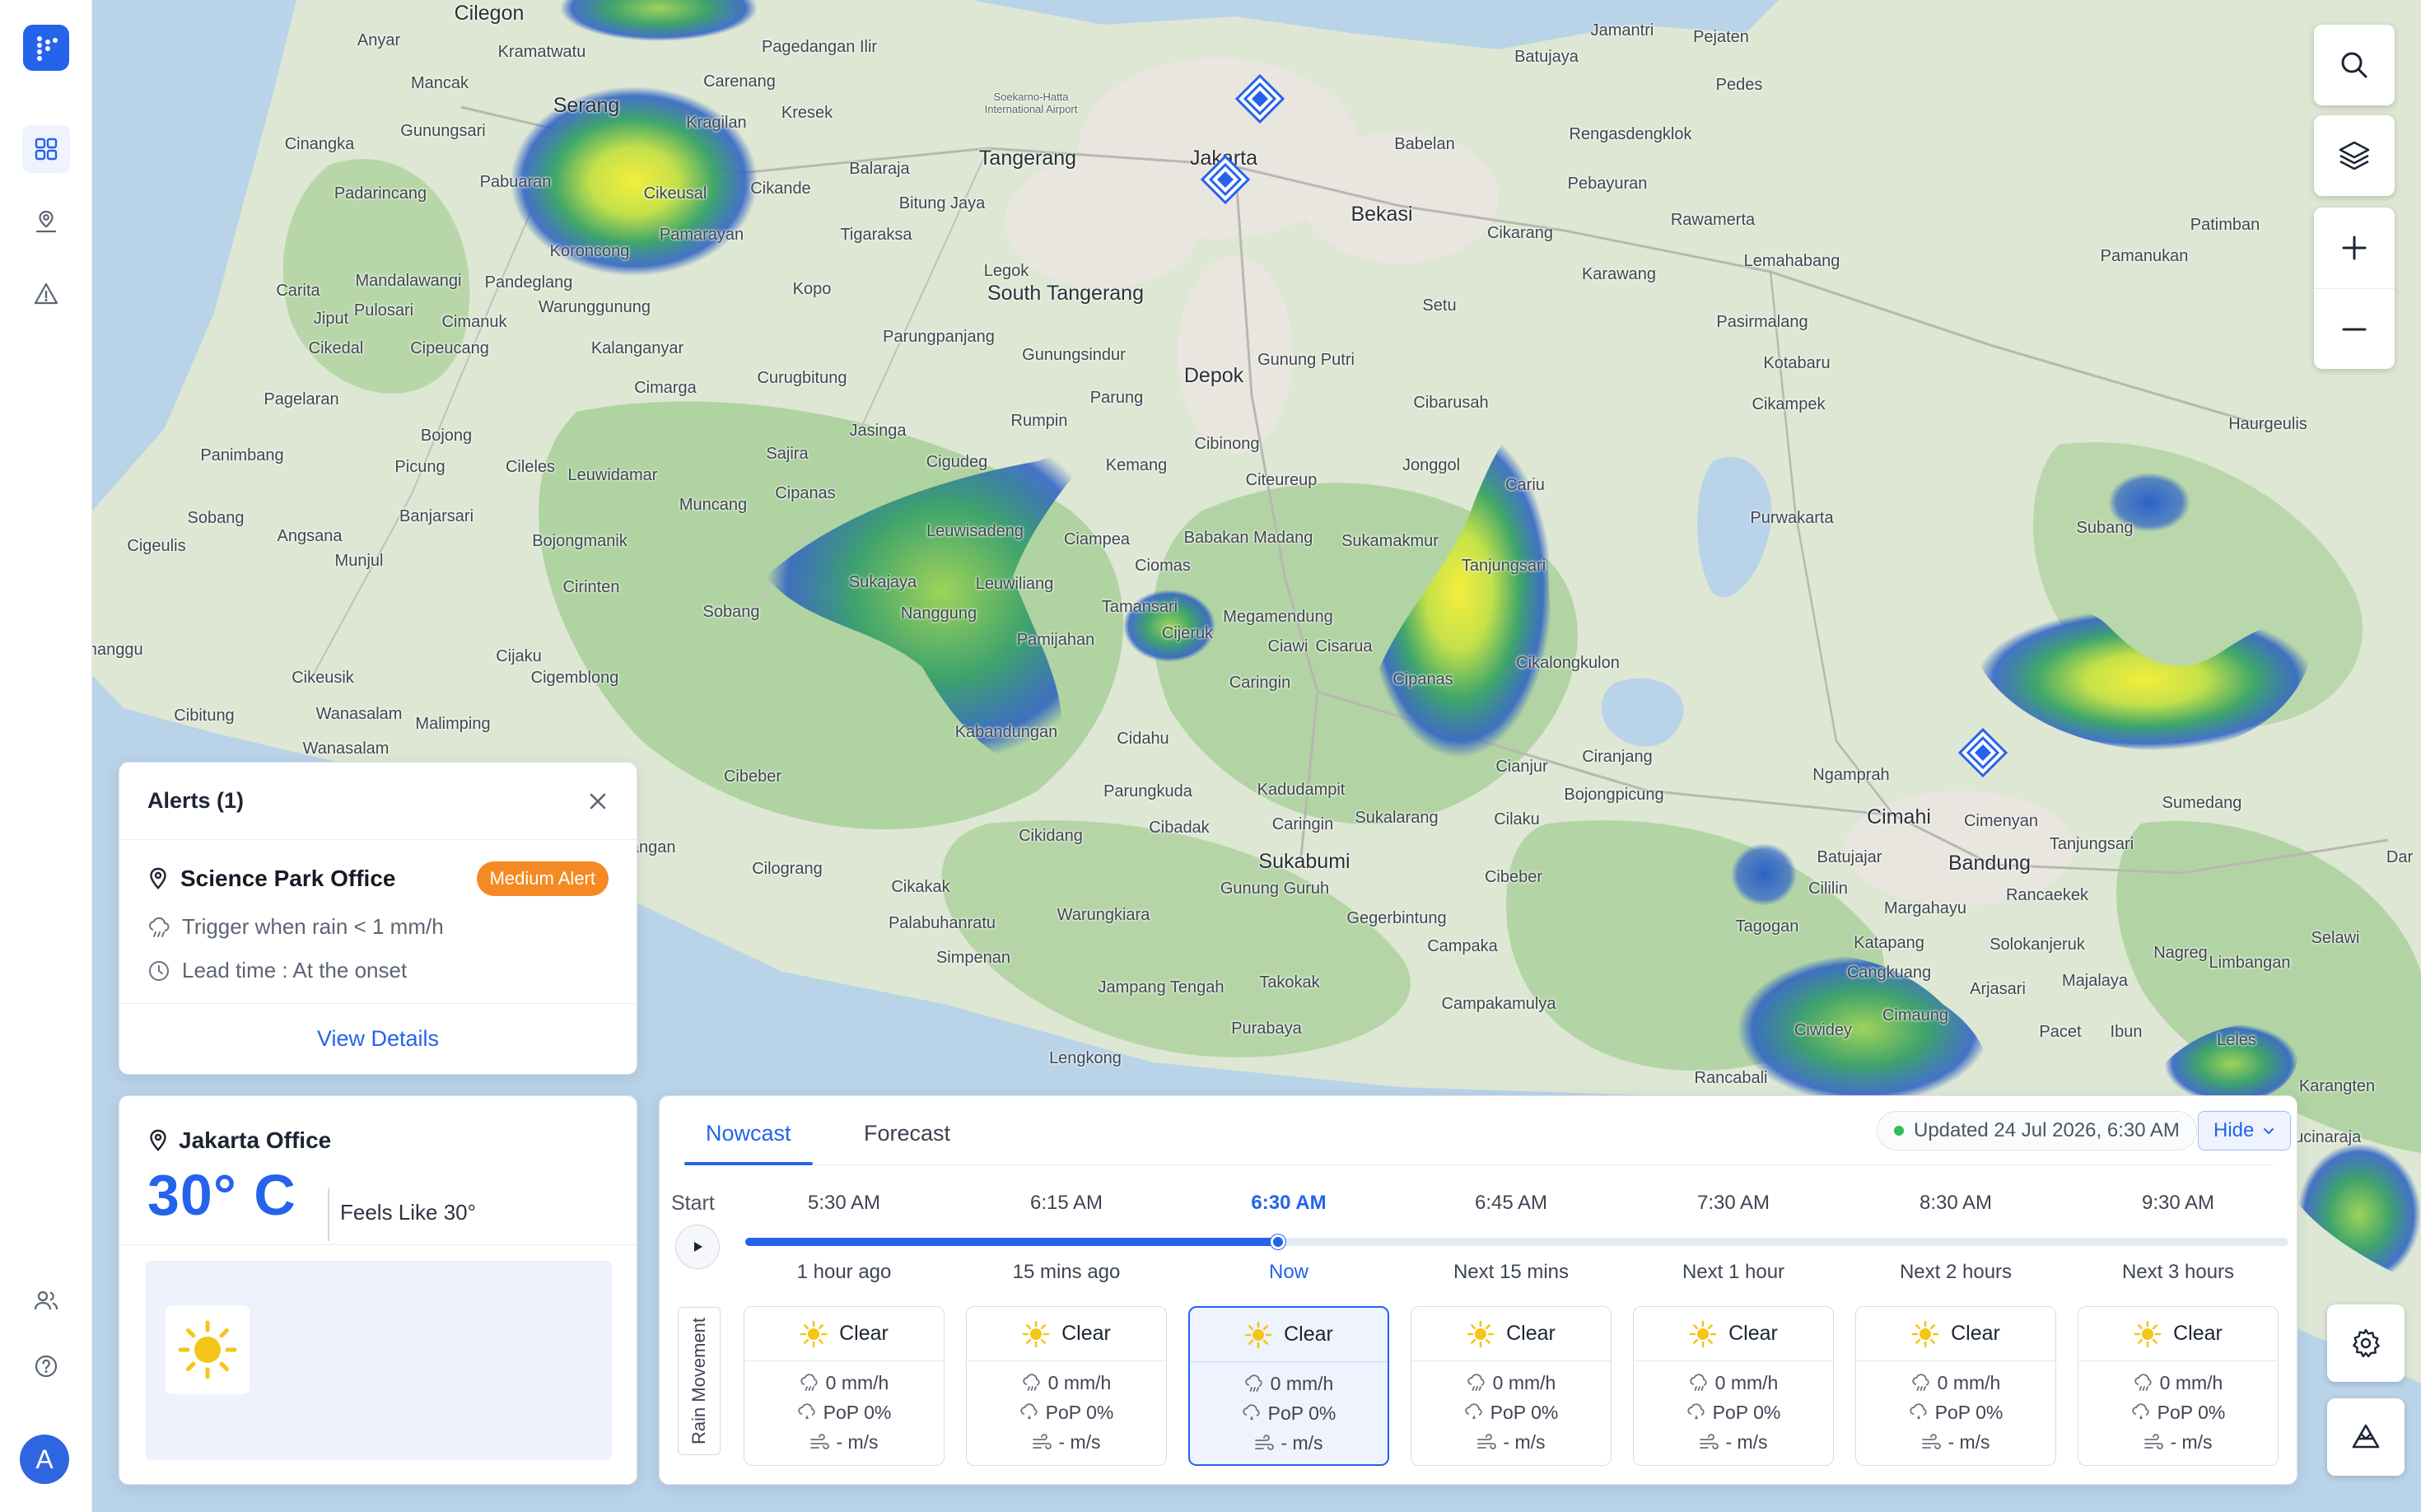 The width and height of the screenshot is (2421, 1512). What do you see at coordinates (46, 1300) in the screenshot?
I see `nav-users` at bounding box center [46, 1300].